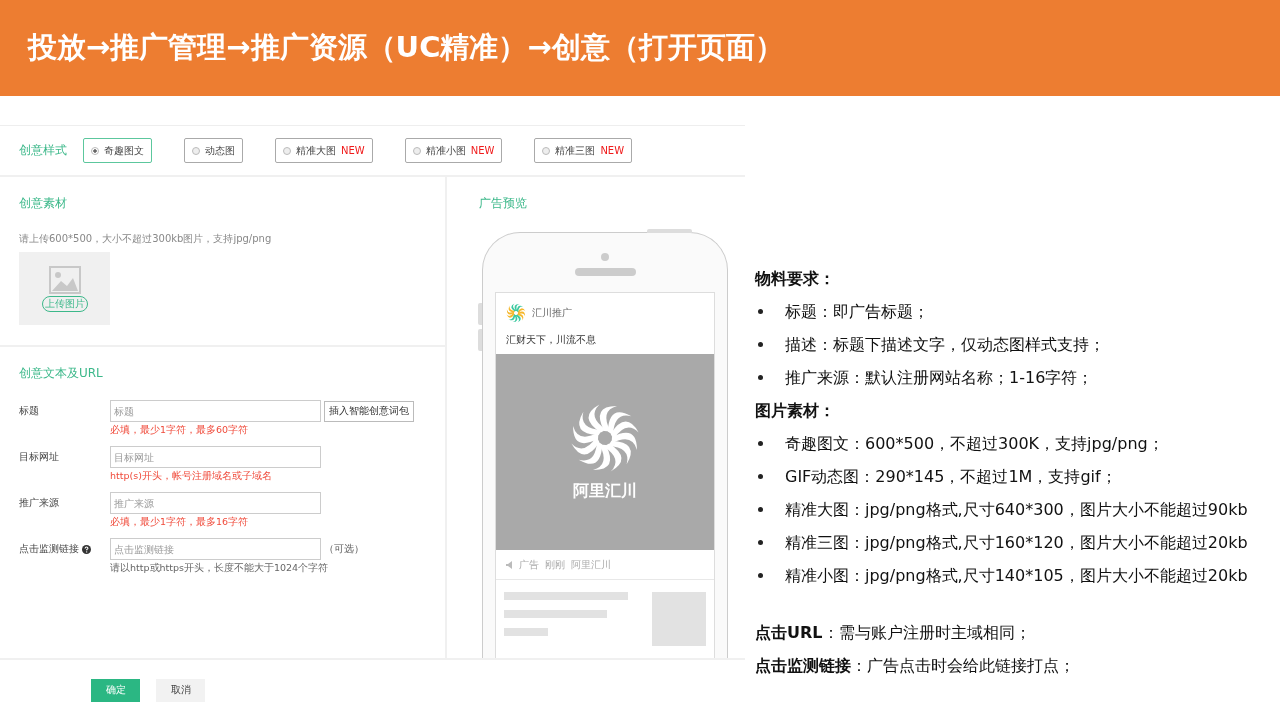  I want to click on slide-title: 投放→推广管理→推广资源（UC精准）→创意（打开页面）, so click(406, 47).